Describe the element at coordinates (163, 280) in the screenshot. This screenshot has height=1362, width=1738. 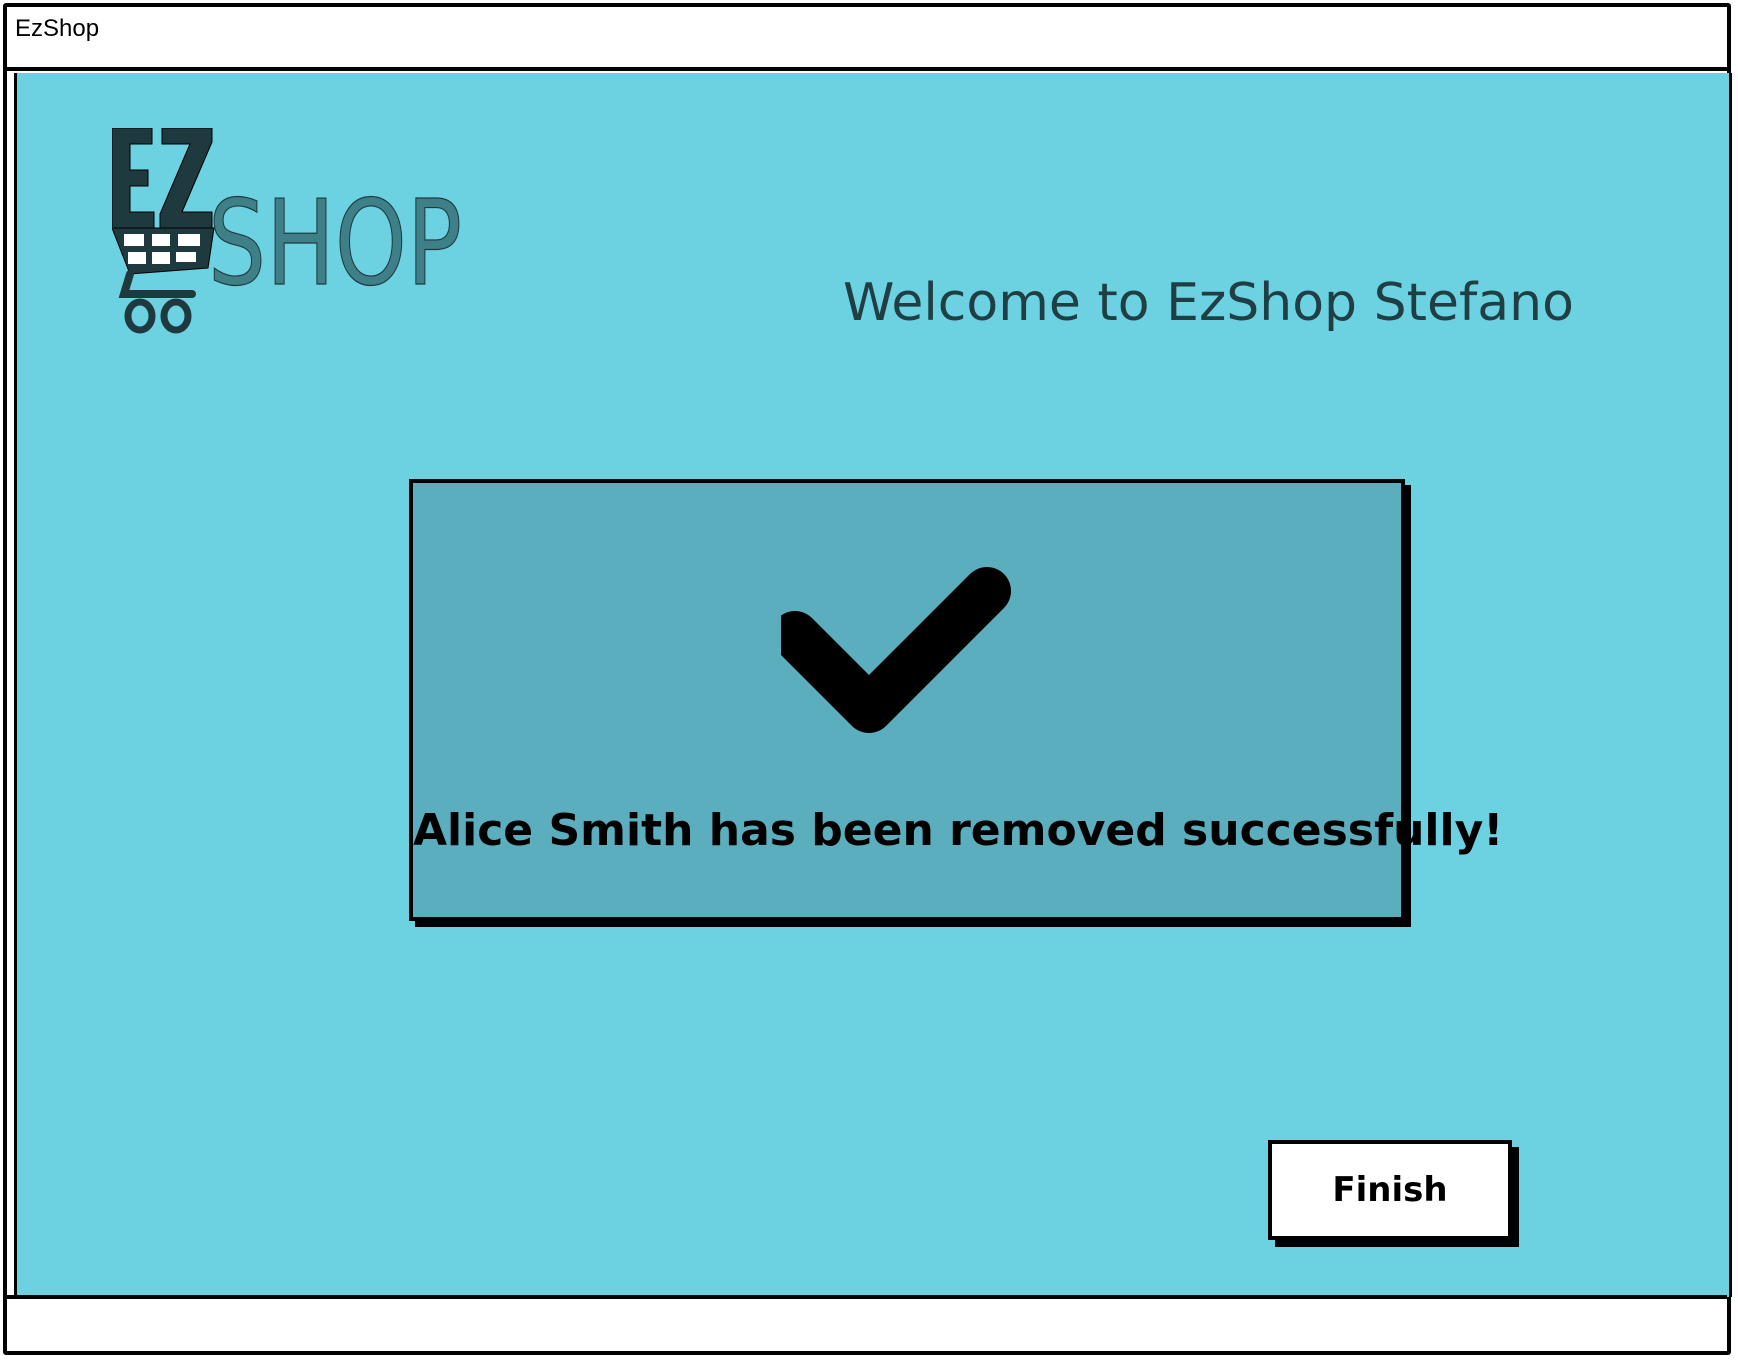
I see `cart-icon` at that location.